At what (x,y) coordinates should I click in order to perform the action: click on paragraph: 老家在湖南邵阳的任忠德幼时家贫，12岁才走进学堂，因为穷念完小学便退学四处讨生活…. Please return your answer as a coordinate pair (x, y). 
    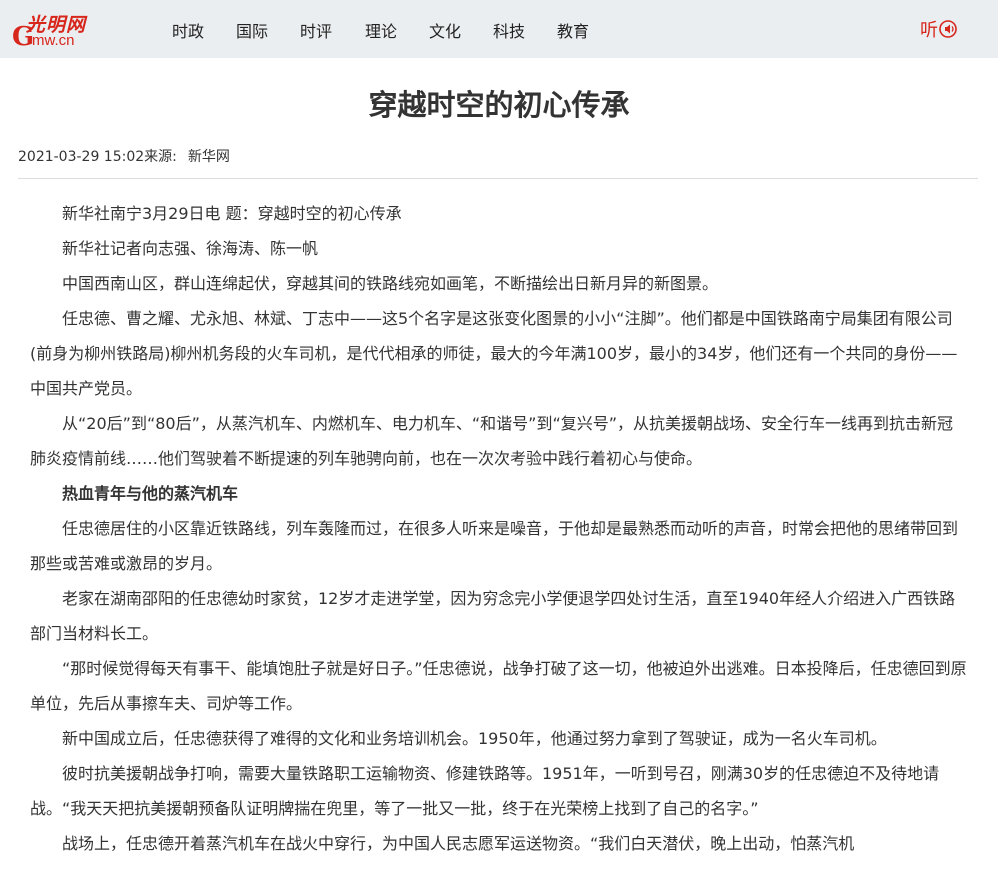
    Looking at the image, I should click on (493, 616).